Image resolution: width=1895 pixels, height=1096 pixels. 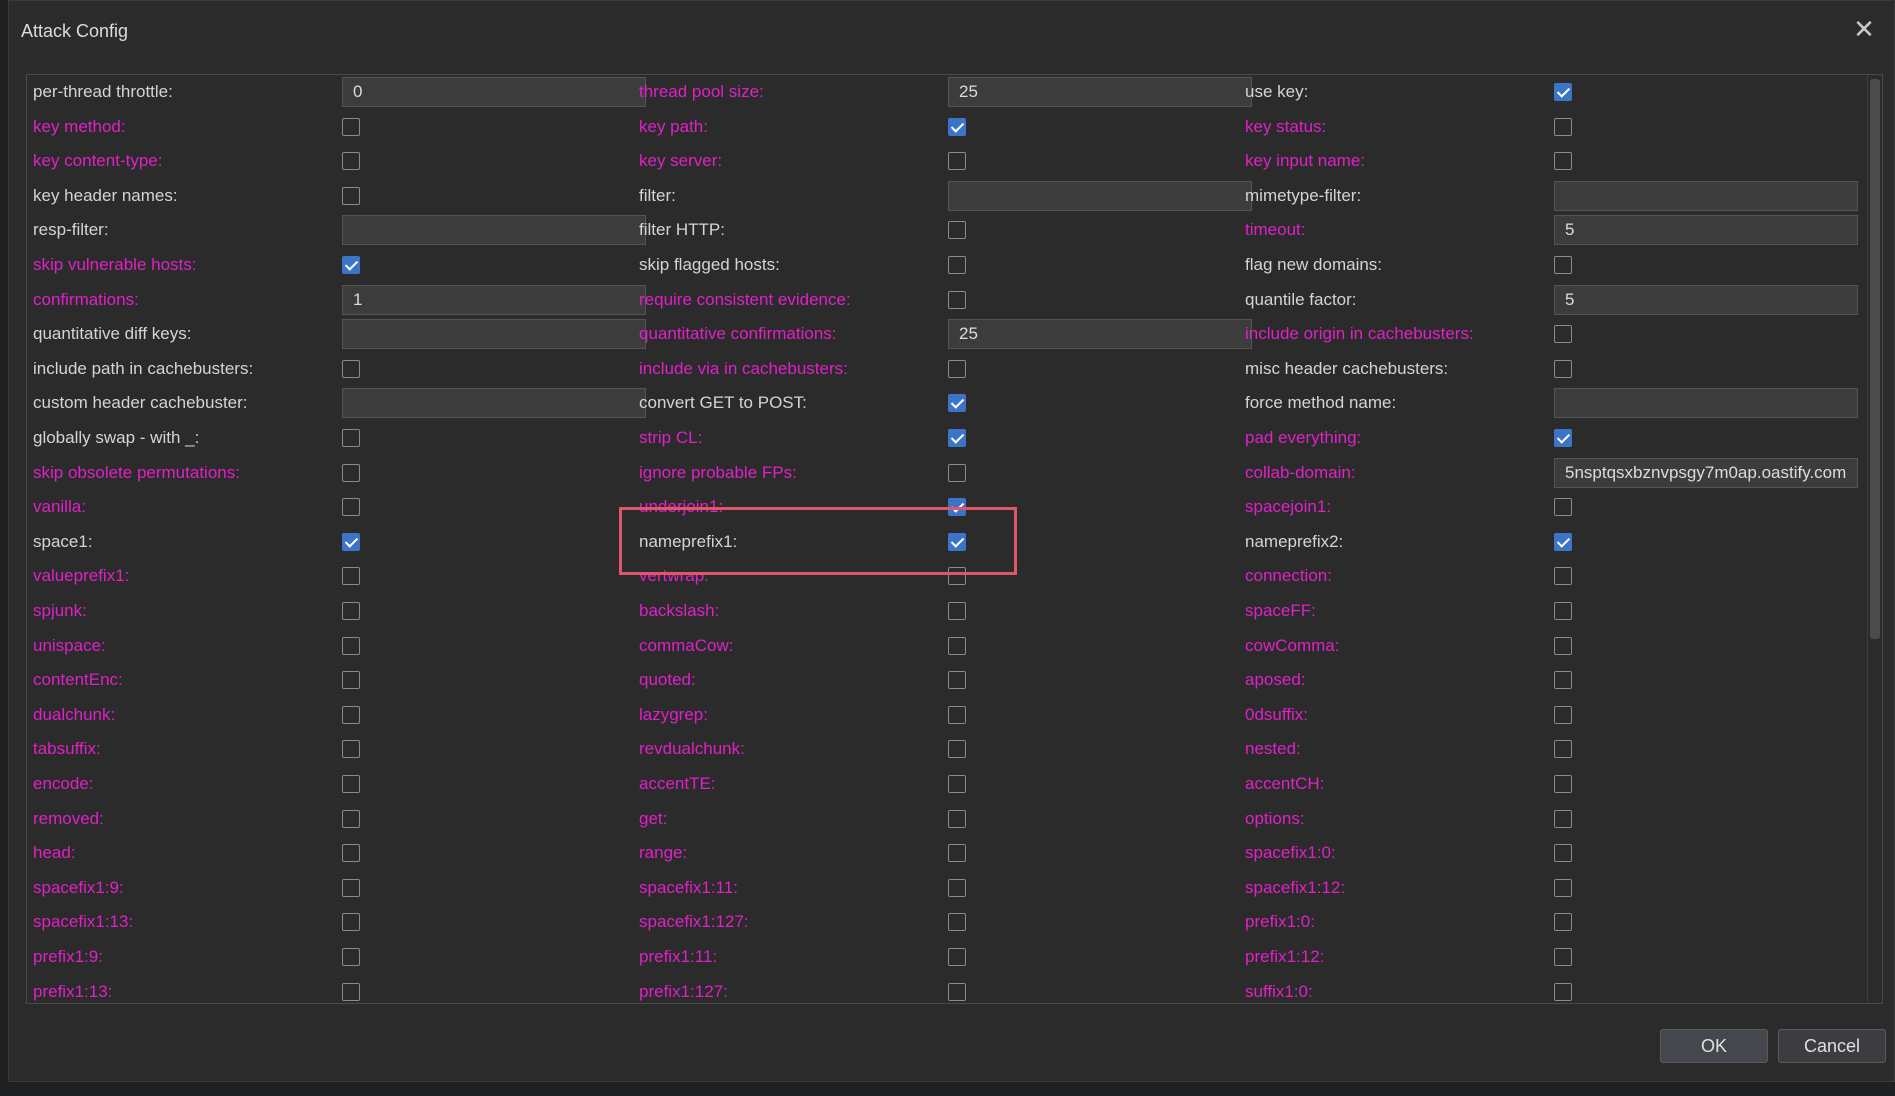 I want to click on per-thread-throttle-field, so click(x=494, y=92).